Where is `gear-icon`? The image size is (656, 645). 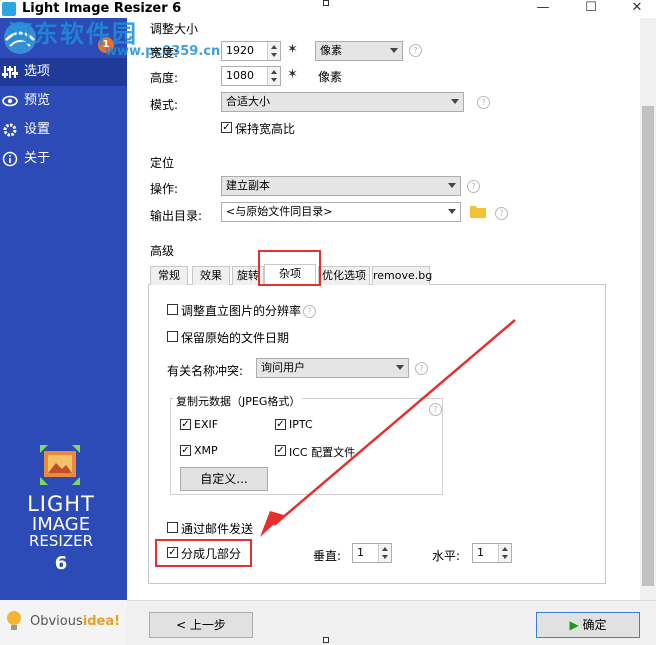
gear-icon is located at coordinates (10, 130).